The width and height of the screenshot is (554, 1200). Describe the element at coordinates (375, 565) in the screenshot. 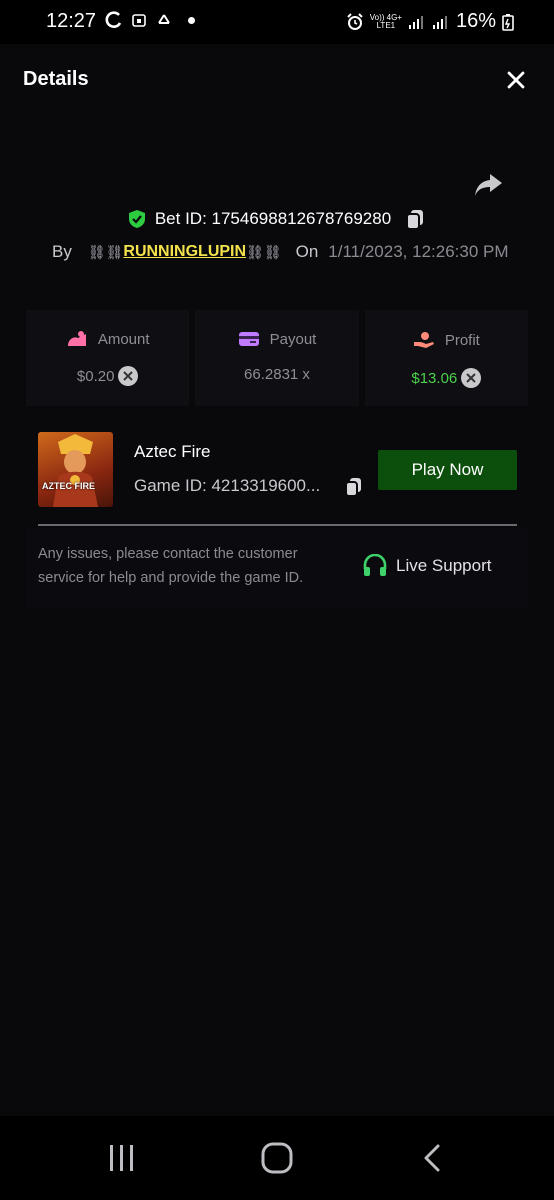

I see `headset-icon` at that location.